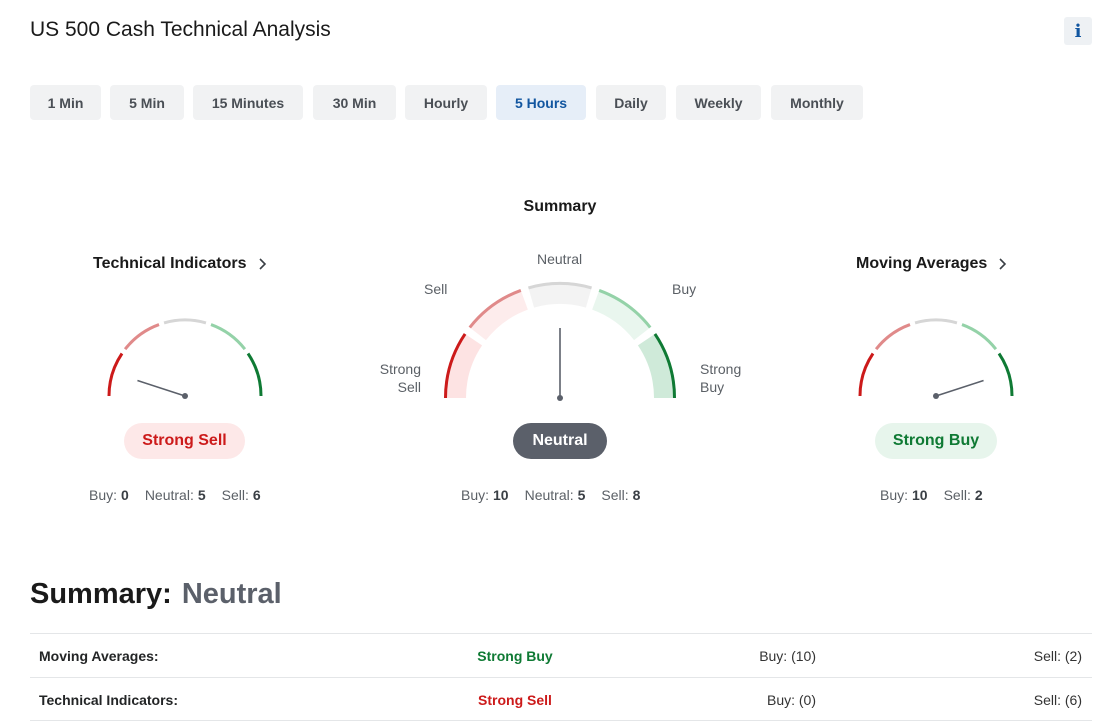 The height and width of the screenshot is (728, 1100). I want to click on tab-weekly: Weekly, so click(718, 102).